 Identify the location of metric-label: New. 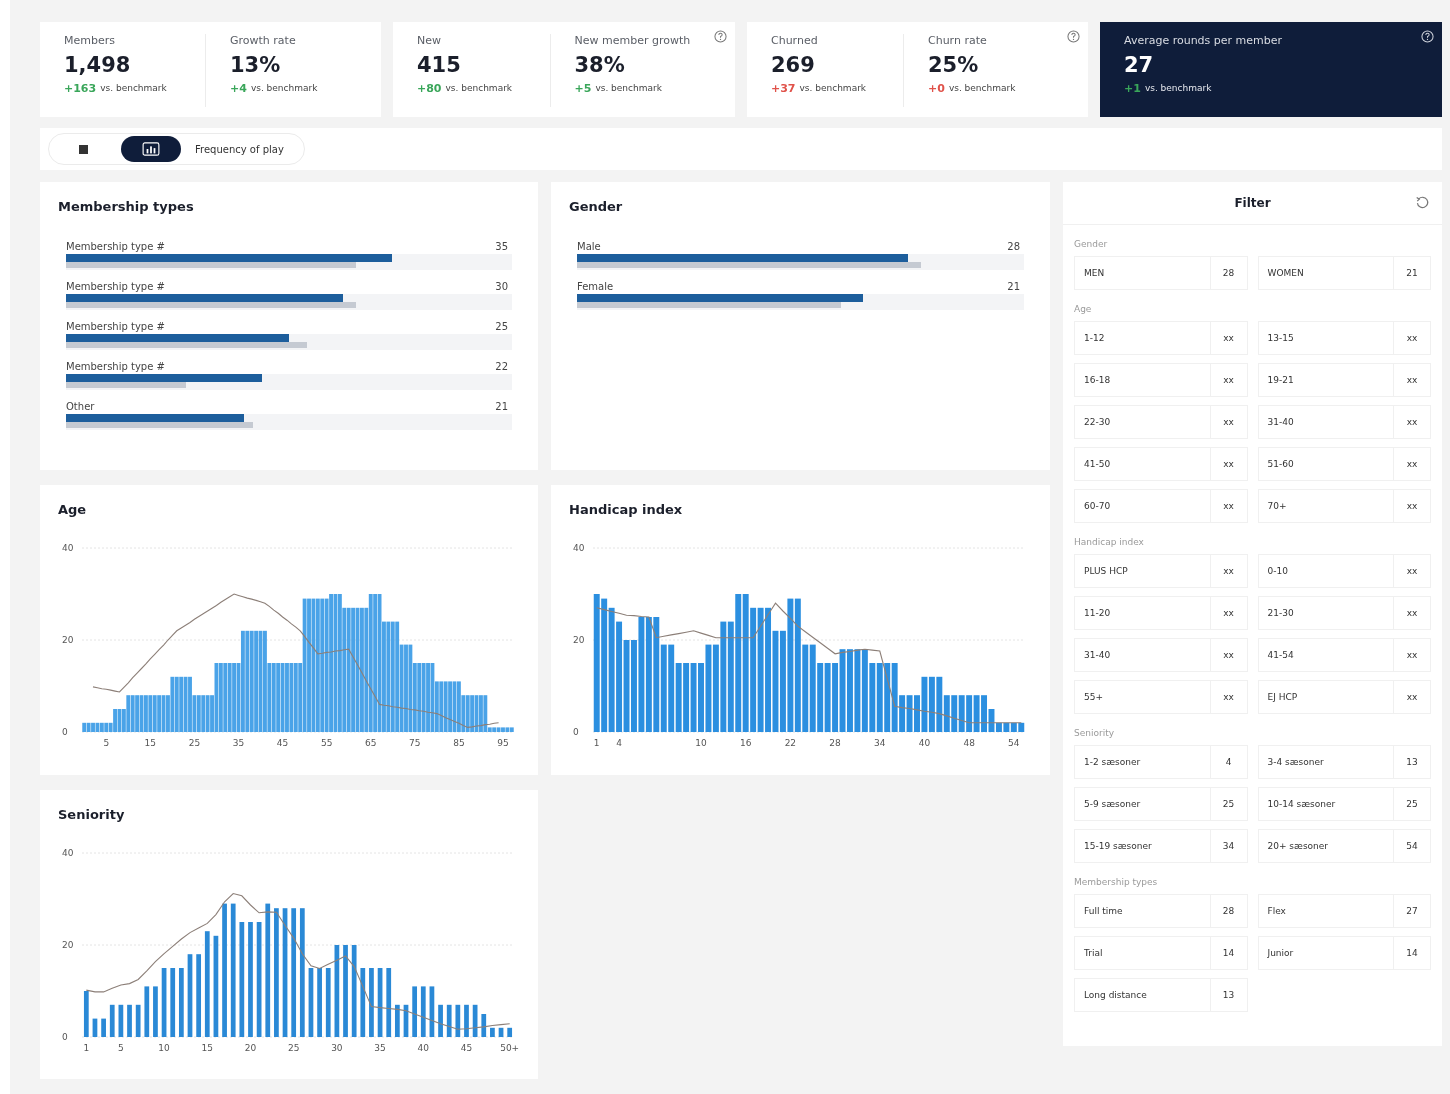
(429, 40).